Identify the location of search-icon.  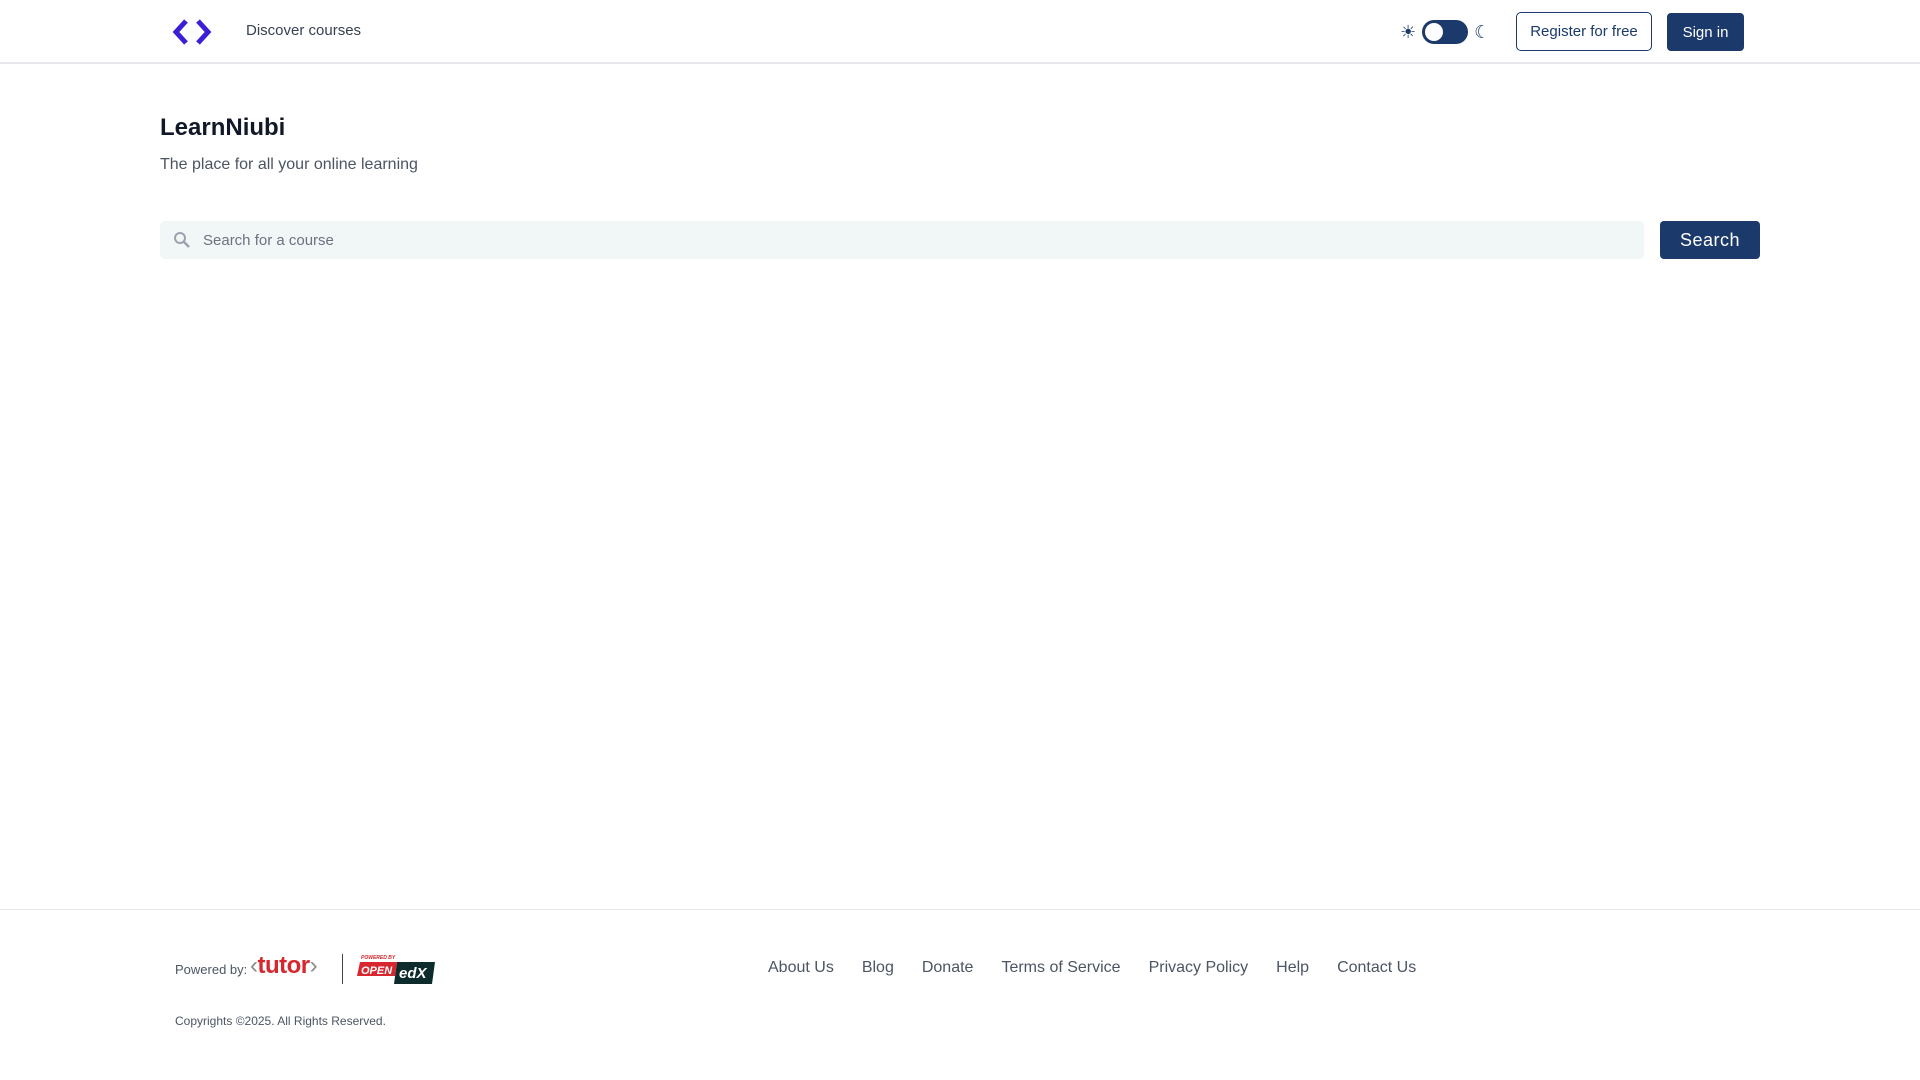
(182, 240).